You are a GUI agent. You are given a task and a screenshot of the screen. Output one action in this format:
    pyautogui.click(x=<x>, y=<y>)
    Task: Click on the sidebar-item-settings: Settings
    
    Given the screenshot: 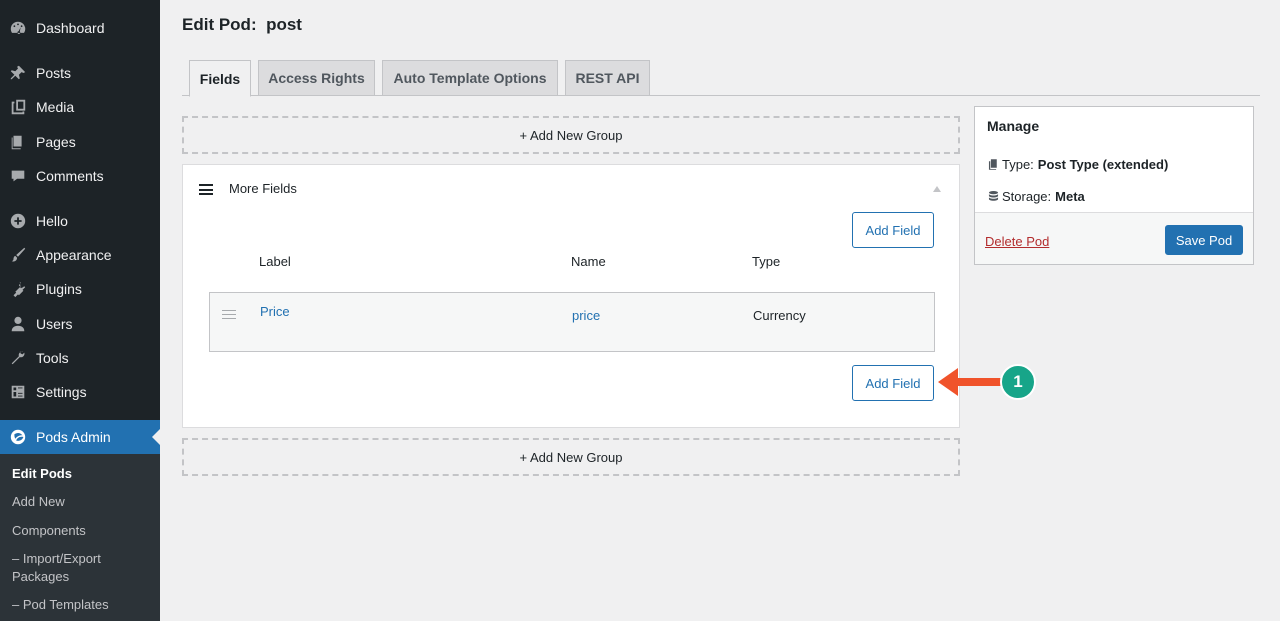 What is the action you would take?
    pyautogui.click(x=80, y=392)
    